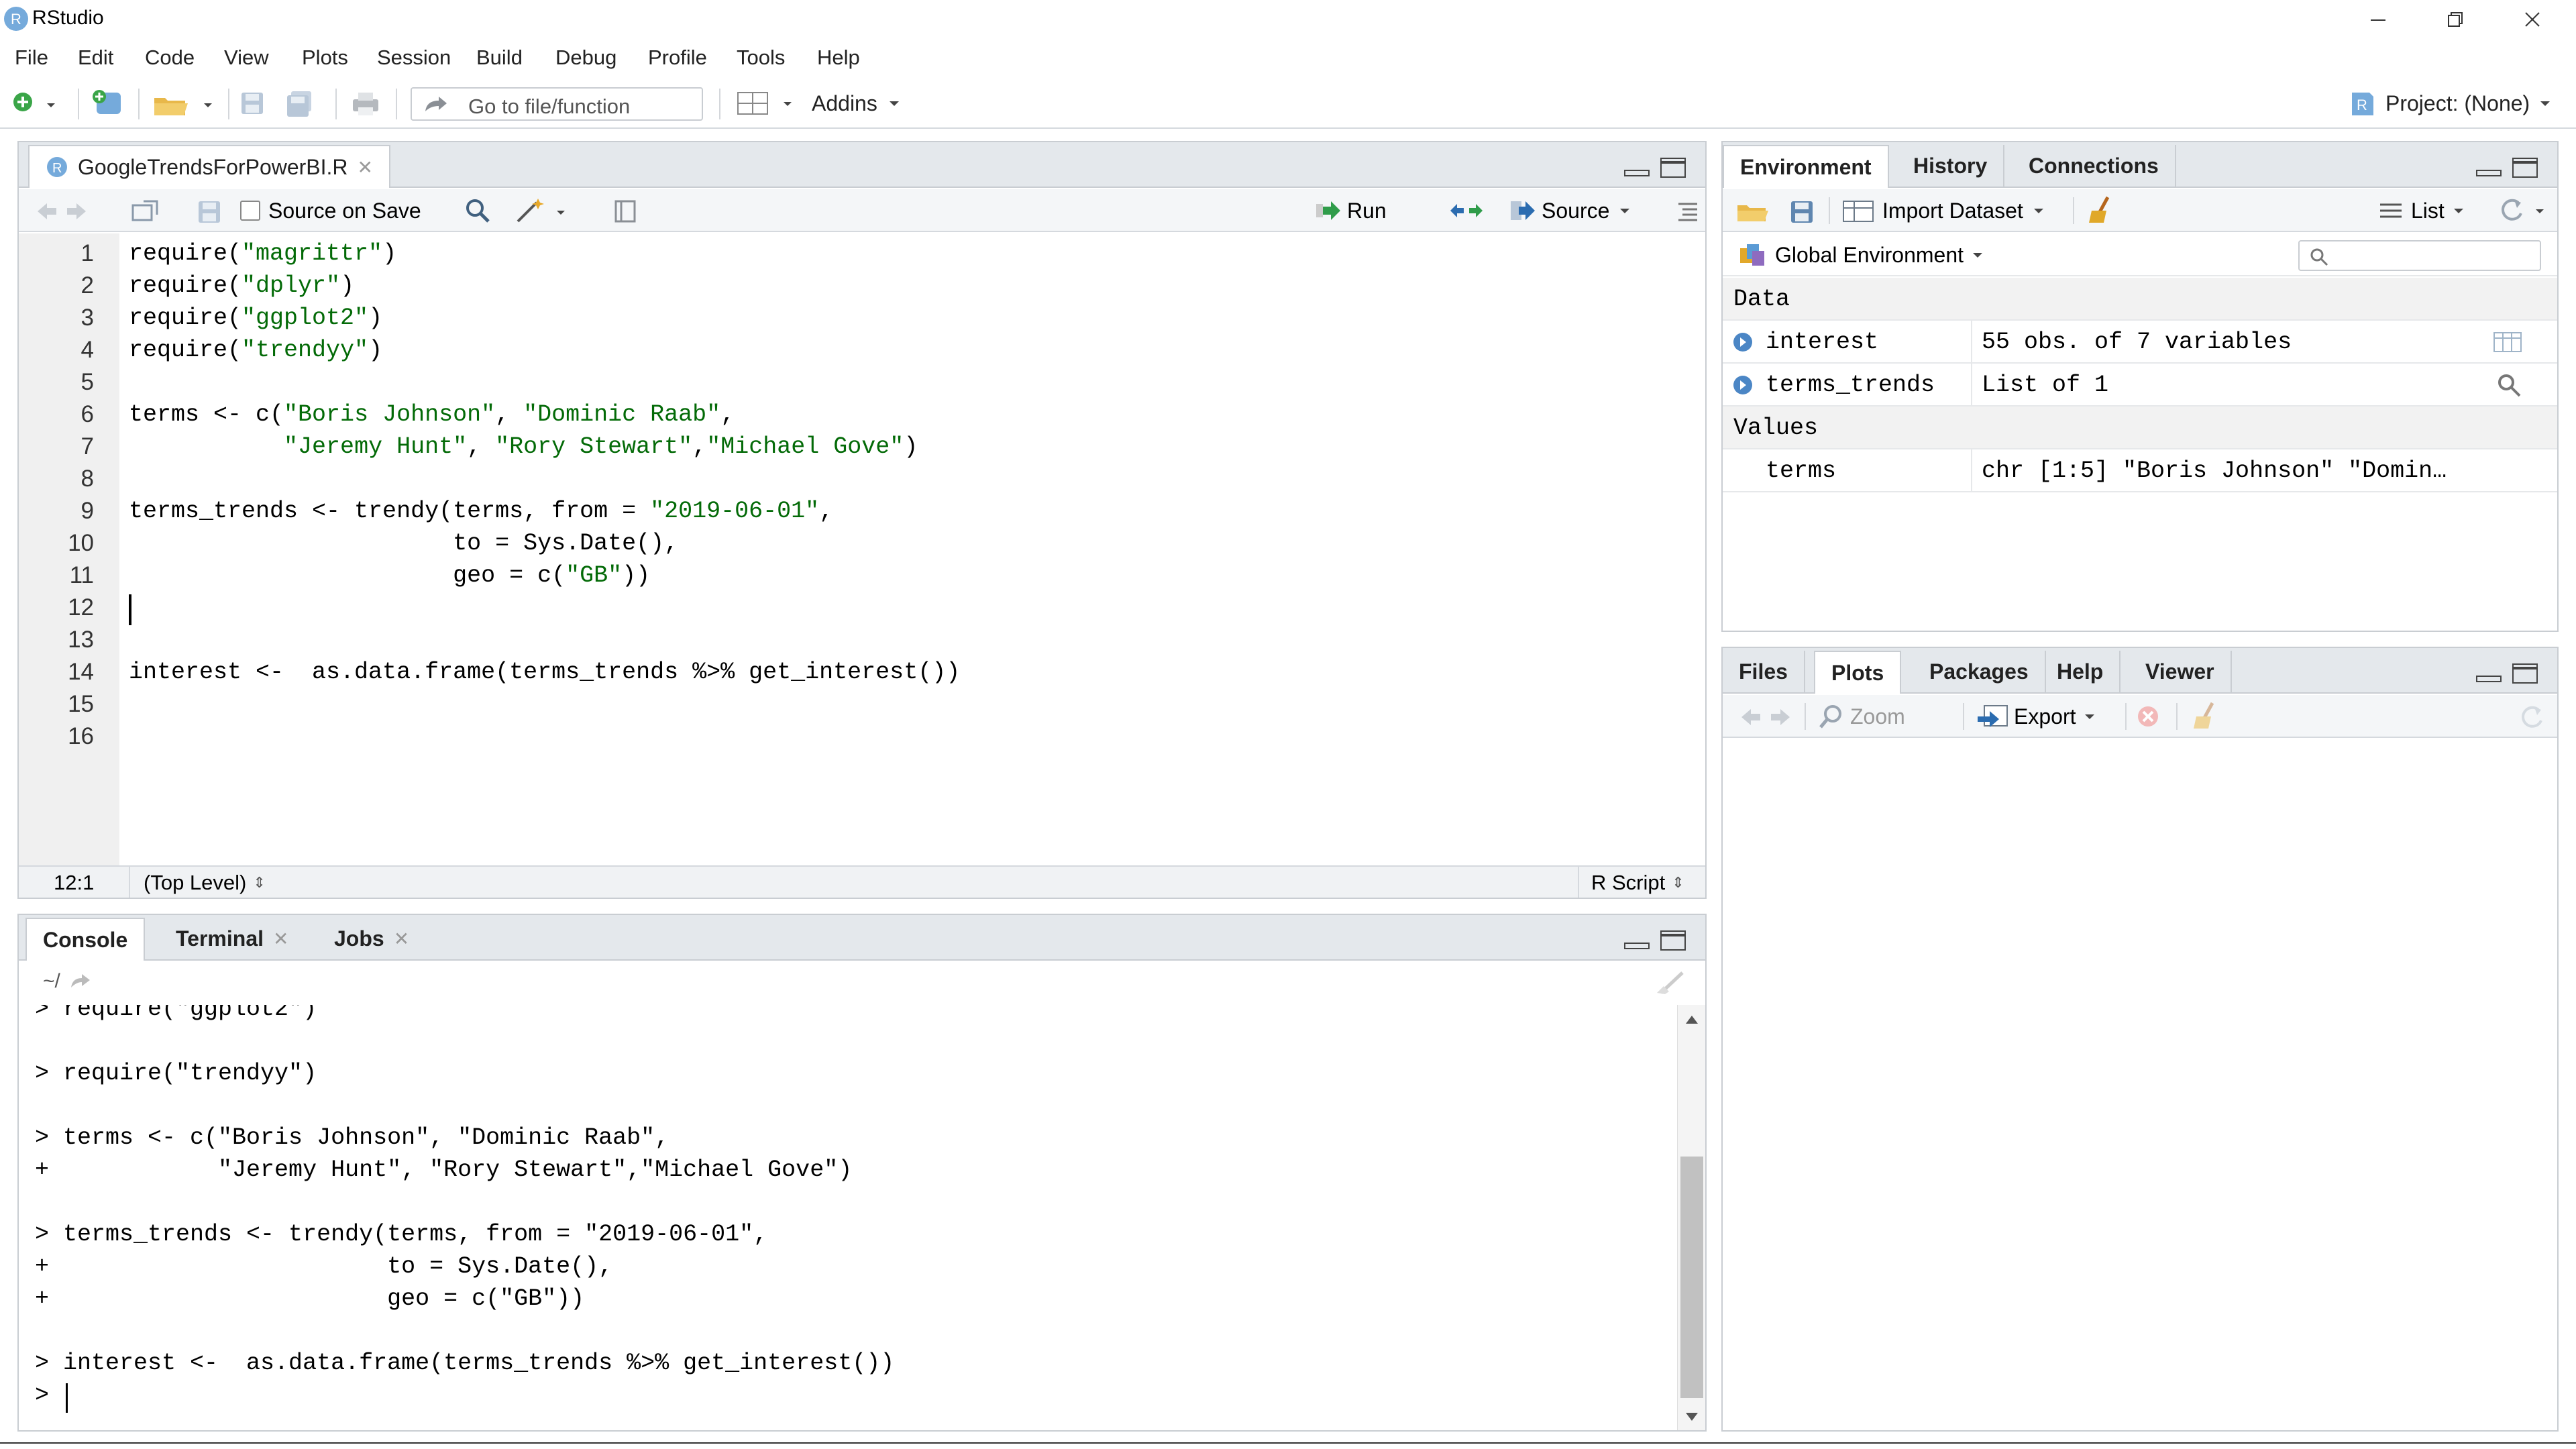 This screenshot has height=1449, width=2576. I want to click on tab-plots: Plots, so click(1858, 672).